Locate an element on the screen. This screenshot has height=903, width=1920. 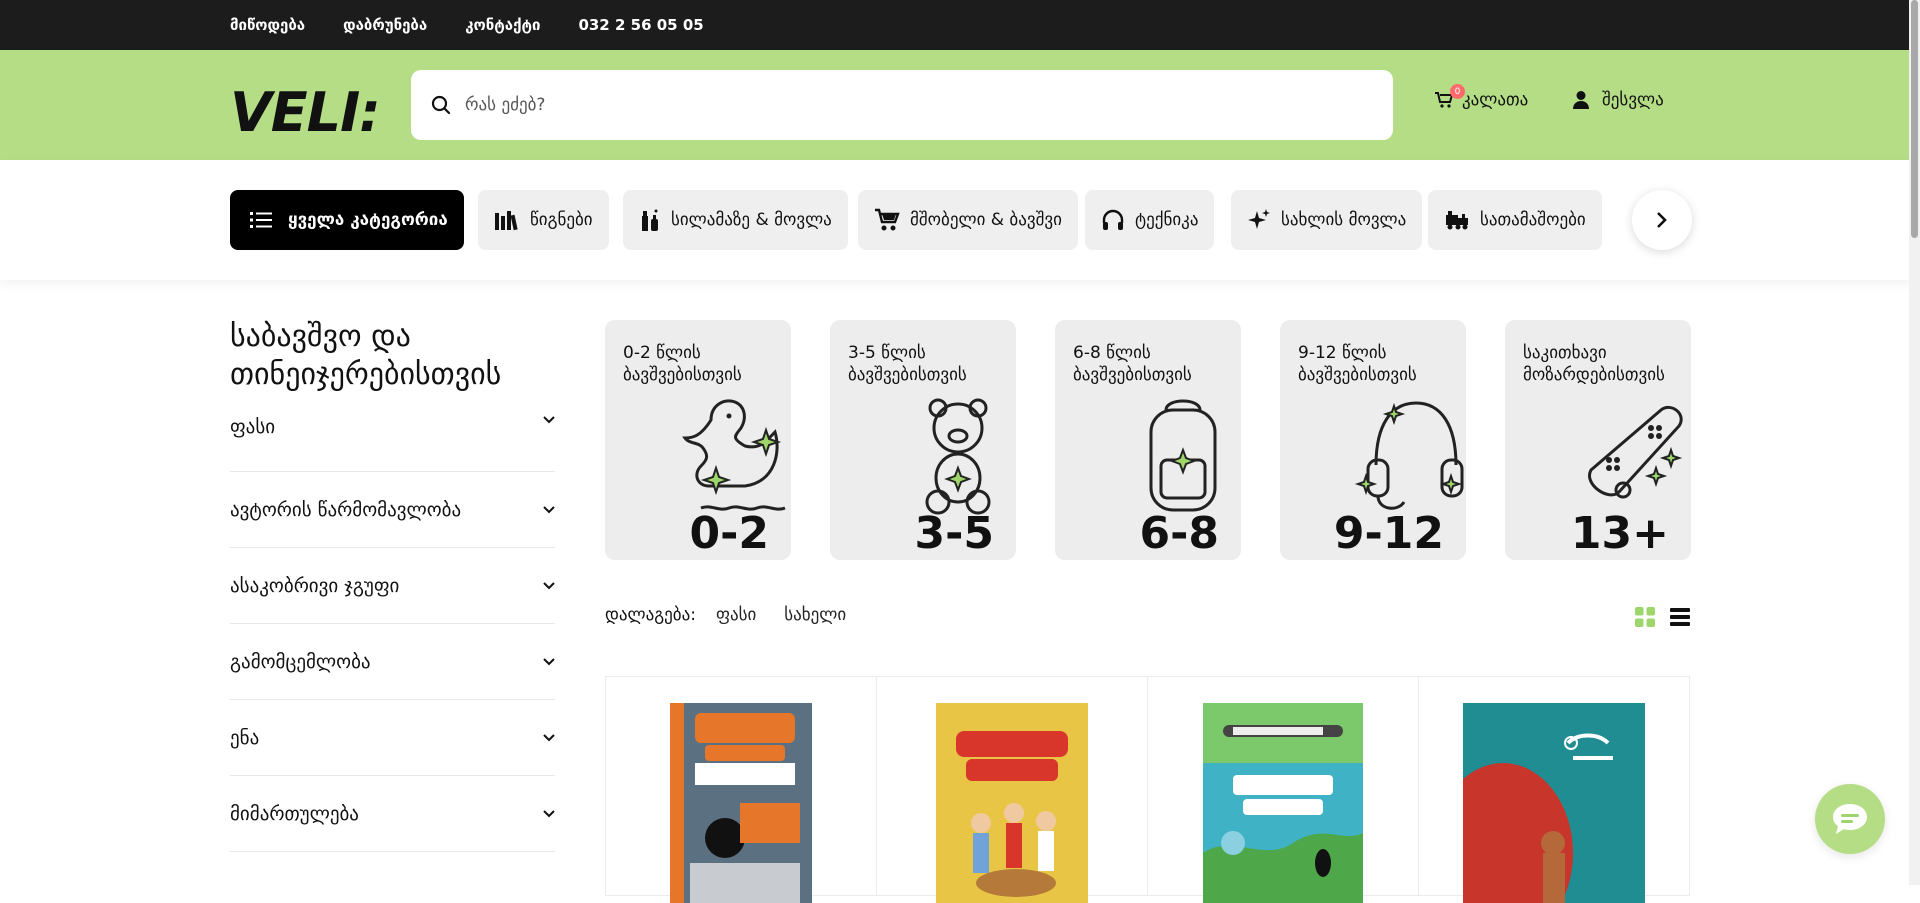
topbar-link-delivery: მიწოდება is located at coordinates (267, 25).